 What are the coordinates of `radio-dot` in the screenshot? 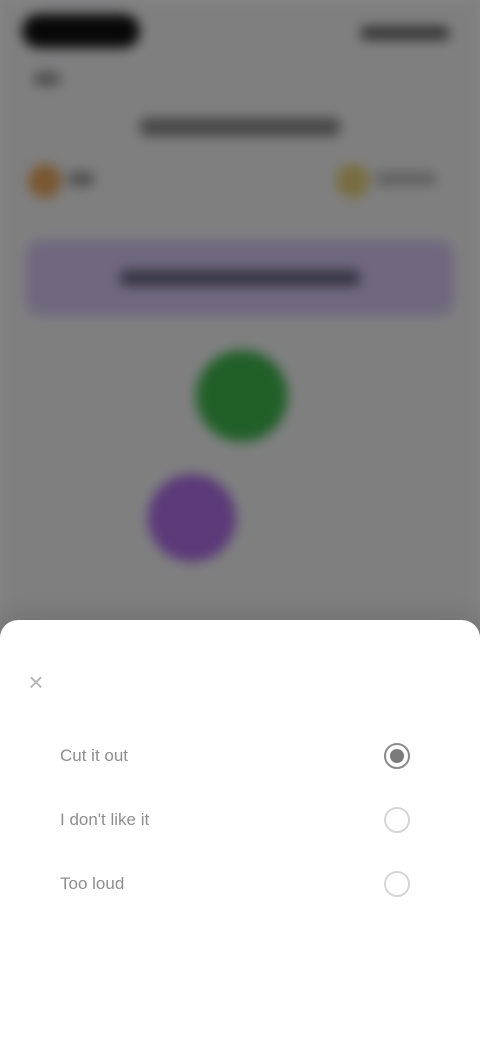 It's located at (397, 756).